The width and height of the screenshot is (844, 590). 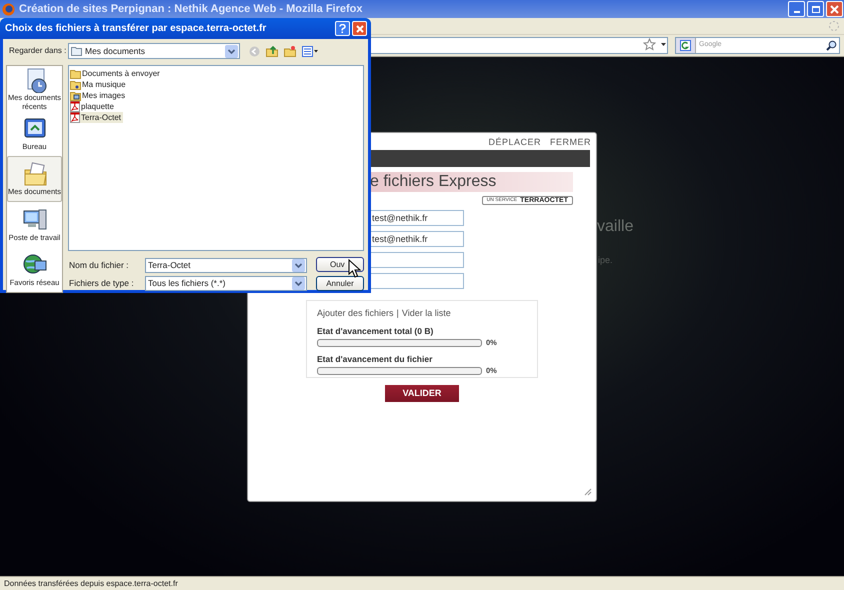 I want to click on question-mark-icon, so click(x=342, y=28).